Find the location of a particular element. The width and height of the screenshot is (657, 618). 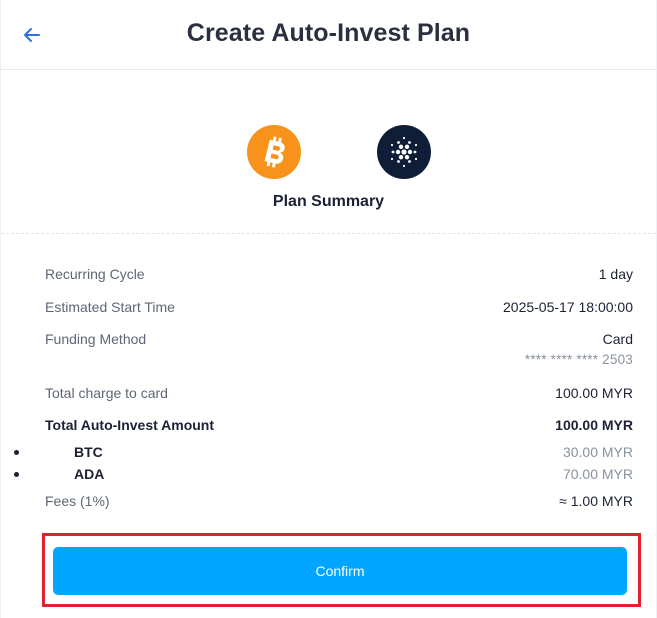

plan-summary-title: Plan Summary is located at coordinates (328, 201).